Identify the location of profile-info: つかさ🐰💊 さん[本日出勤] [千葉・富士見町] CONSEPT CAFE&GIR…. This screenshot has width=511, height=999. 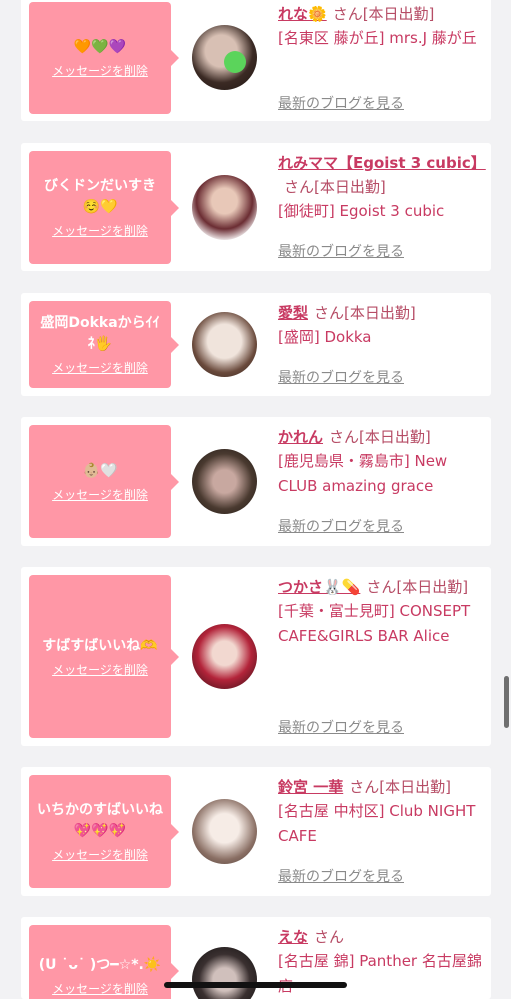
(380, 612).